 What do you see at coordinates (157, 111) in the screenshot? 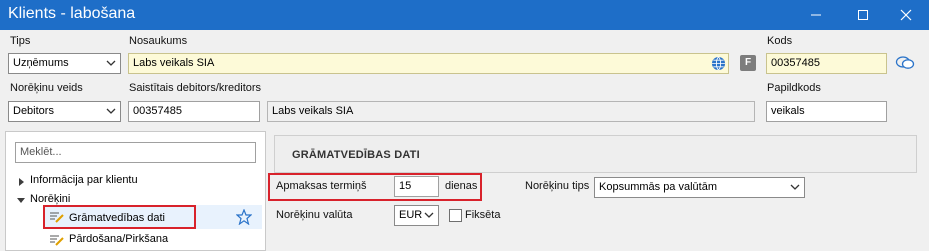
I see `saistitais-code-value: 00357485` at bounding box center [157, 111].